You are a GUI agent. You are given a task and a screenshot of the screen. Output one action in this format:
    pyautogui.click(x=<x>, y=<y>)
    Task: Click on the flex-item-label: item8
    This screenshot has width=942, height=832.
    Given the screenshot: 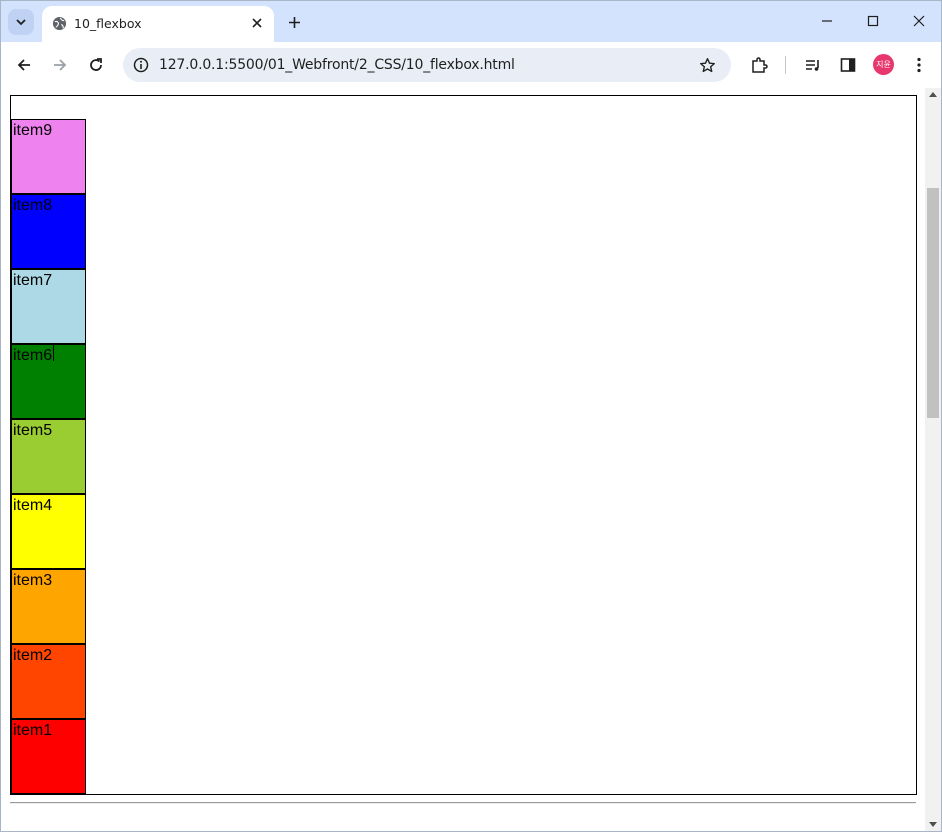 What is the action you would take?
    pyautogui.click(x=33, y=205)
    